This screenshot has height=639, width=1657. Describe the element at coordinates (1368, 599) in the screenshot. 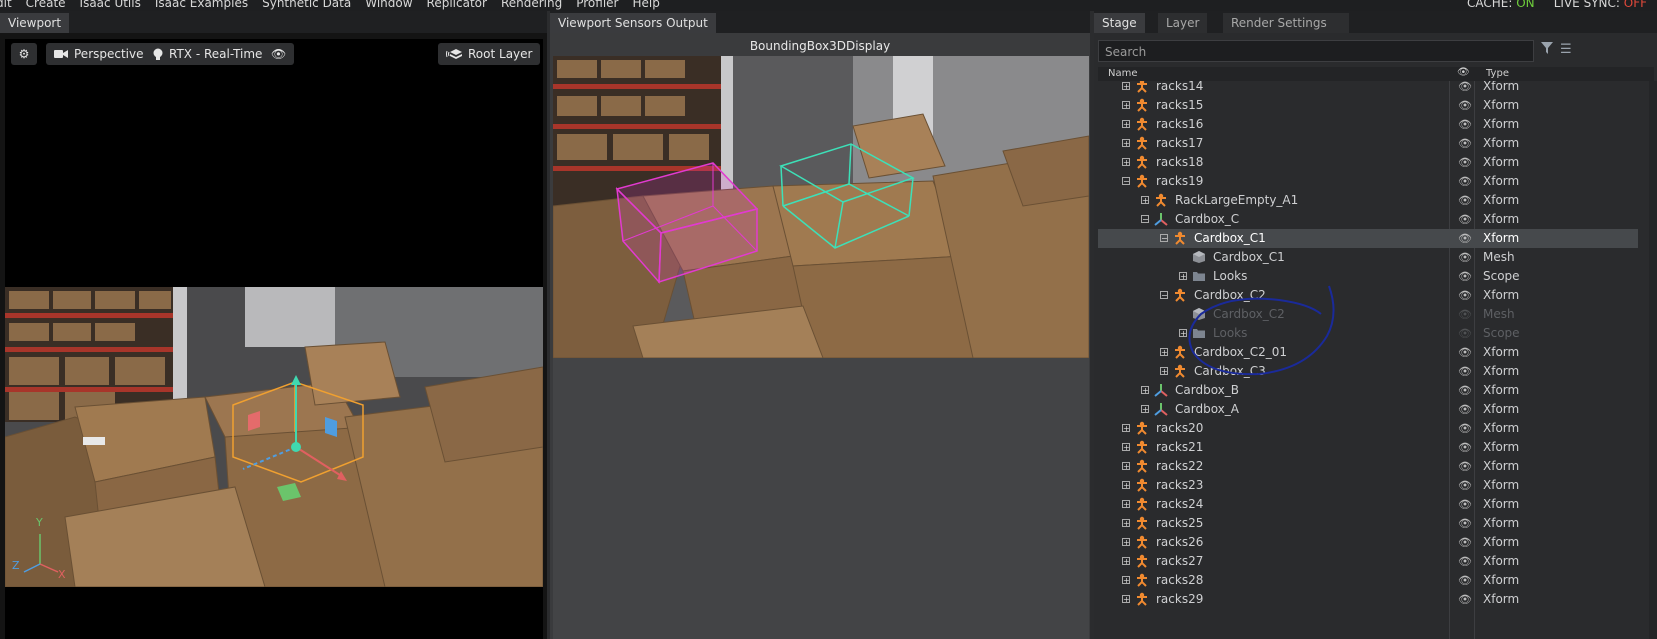

I see `tree-row: + racks29 👁 Xform` at that location.